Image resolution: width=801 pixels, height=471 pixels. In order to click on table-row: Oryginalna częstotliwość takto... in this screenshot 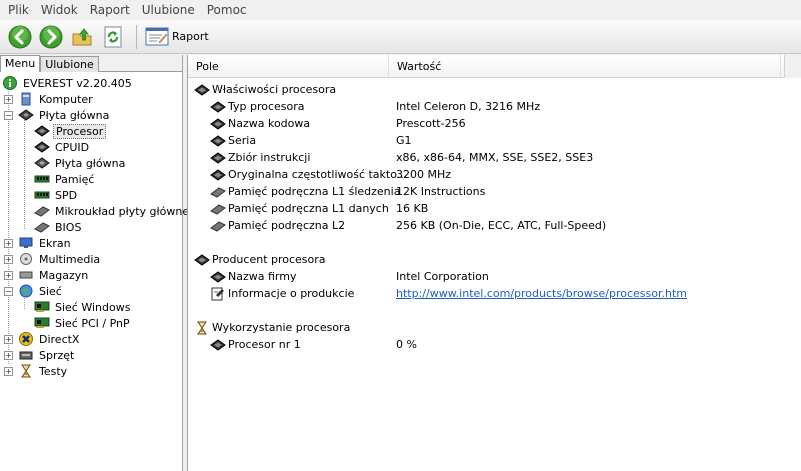, I will do `click(308, 174)`.